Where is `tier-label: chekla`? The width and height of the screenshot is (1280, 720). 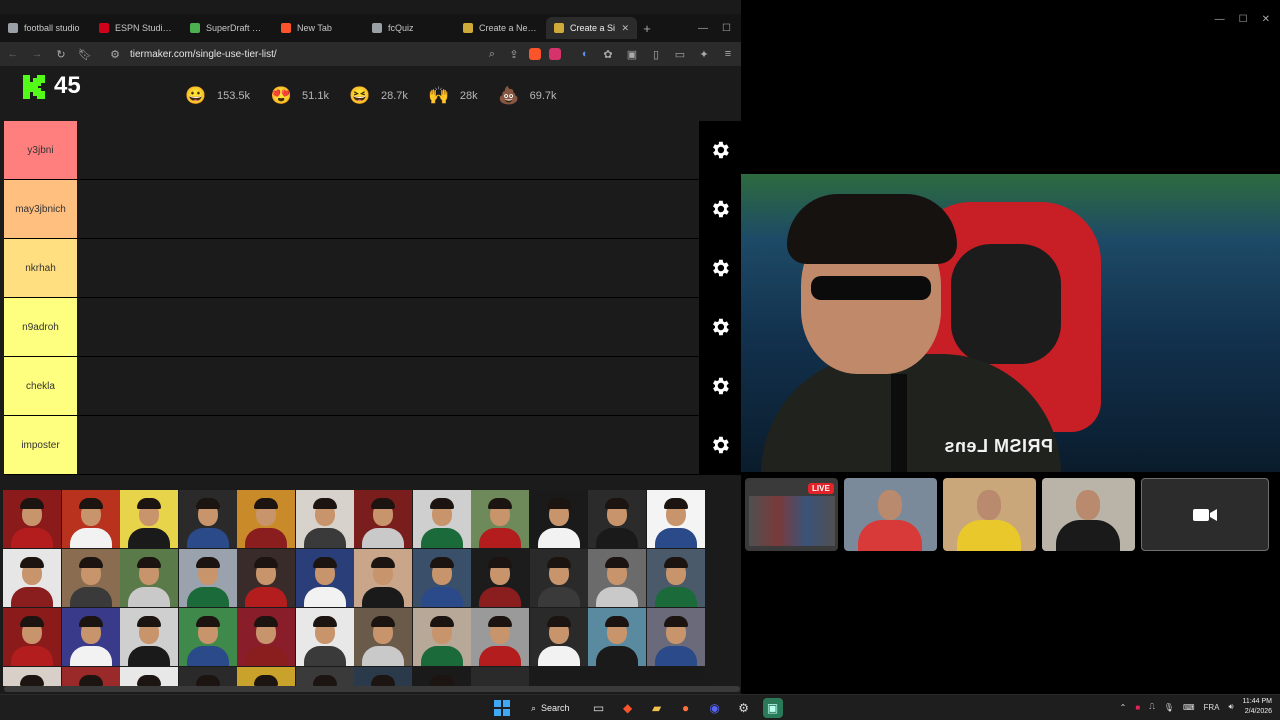 tier-label: chekla is located at coordinates (40, 386).